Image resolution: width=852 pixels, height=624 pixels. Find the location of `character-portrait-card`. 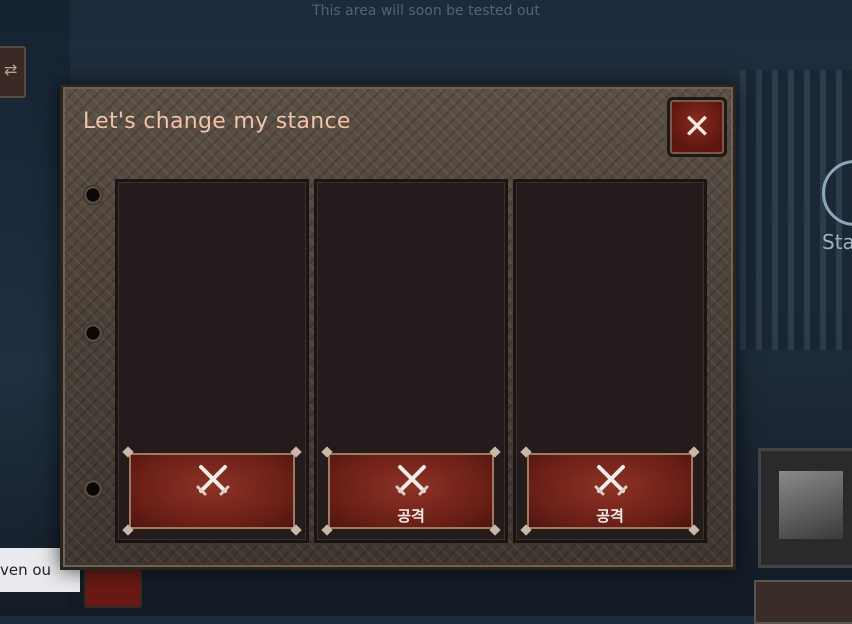

character-portrait-card is located at coordinates (805, 508).